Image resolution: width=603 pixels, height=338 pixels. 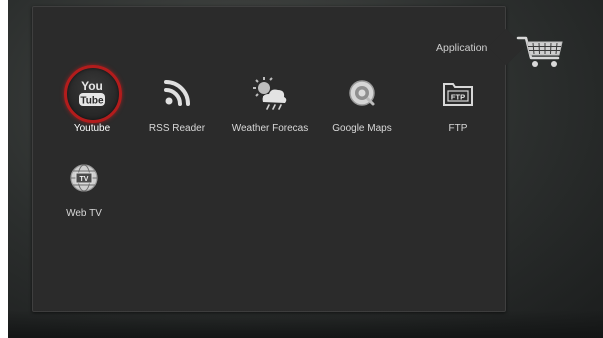 What do you see at coordinates (177, 93) in the screenshot?
I see `rss-icon` at bounding box center [177, 93].